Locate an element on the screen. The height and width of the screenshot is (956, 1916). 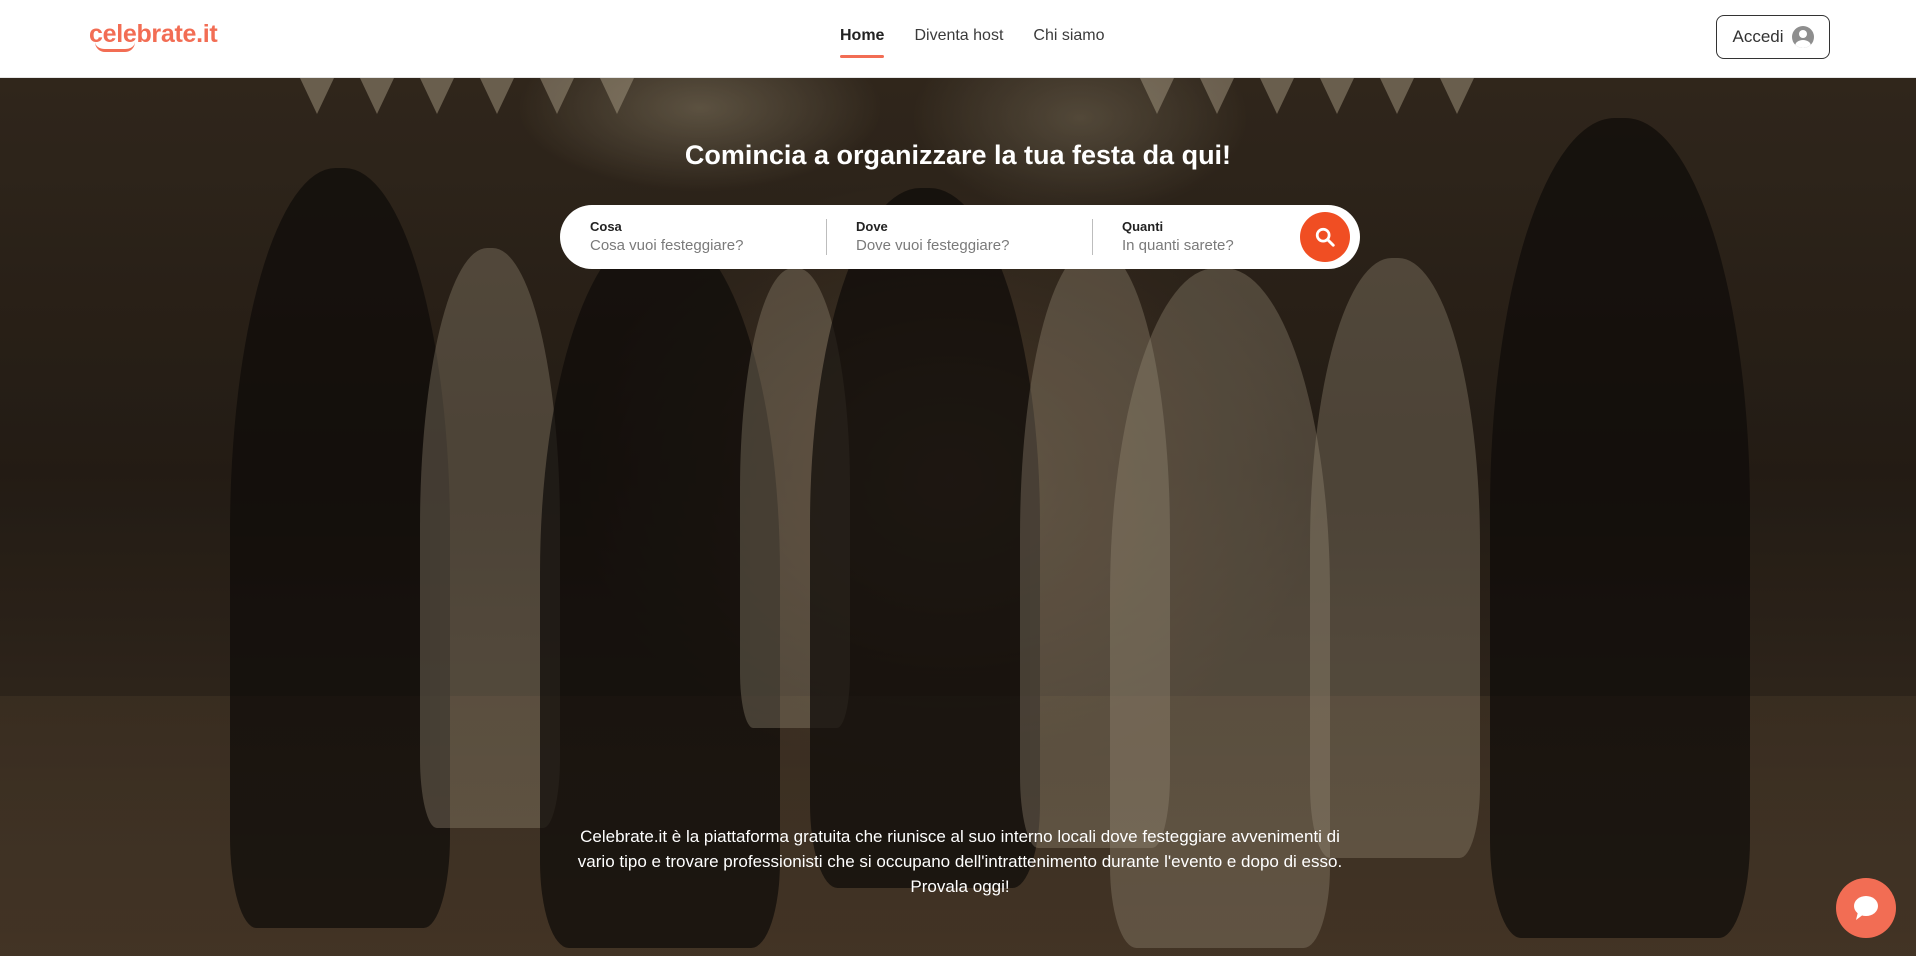
login-button: Accedi is located at coordinates (1773, 37).